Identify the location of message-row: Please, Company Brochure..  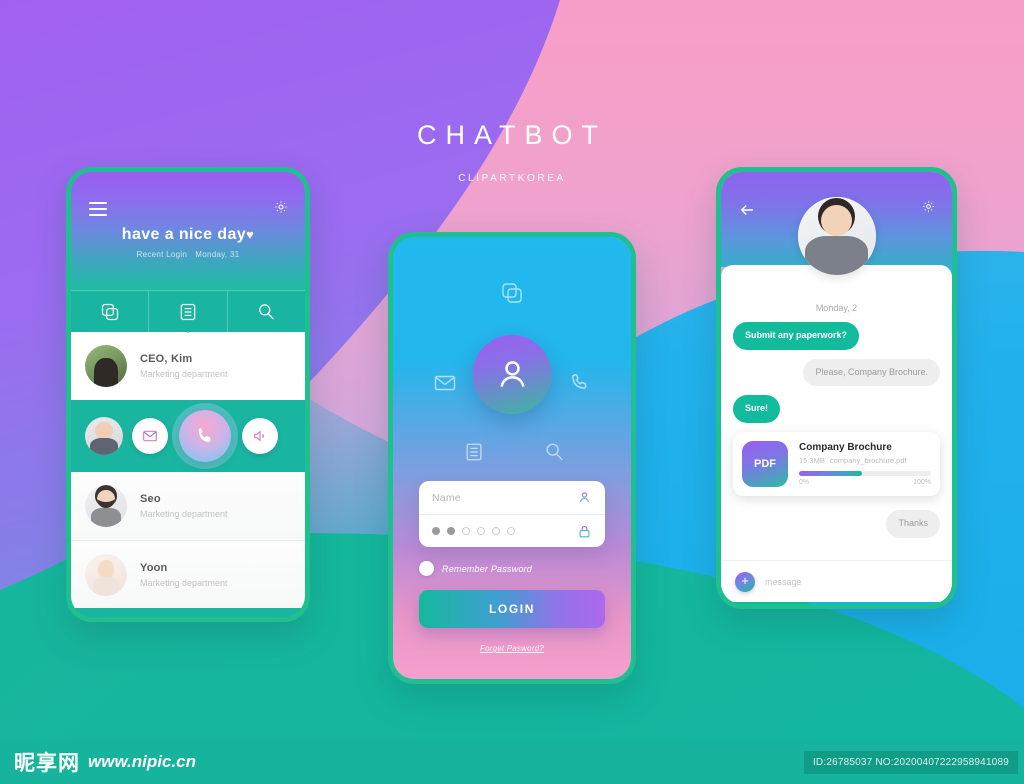
(836, 372).